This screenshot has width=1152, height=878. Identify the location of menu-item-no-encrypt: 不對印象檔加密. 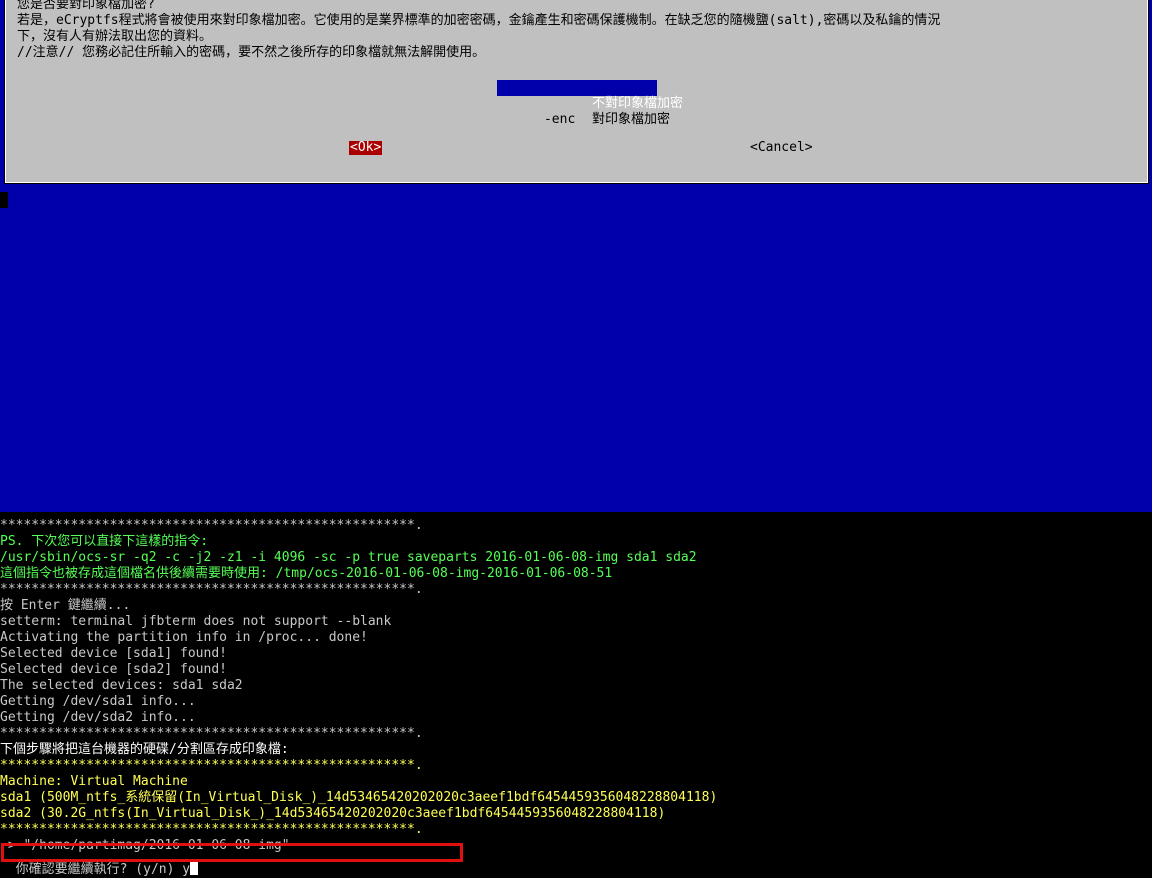
(590, 95).